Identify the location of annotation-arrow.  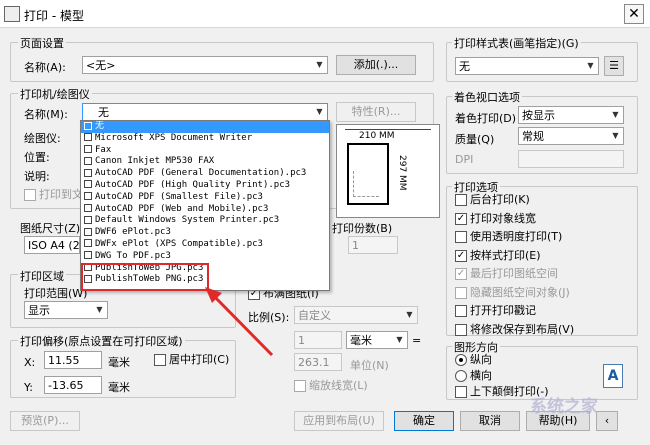
(239, 322).